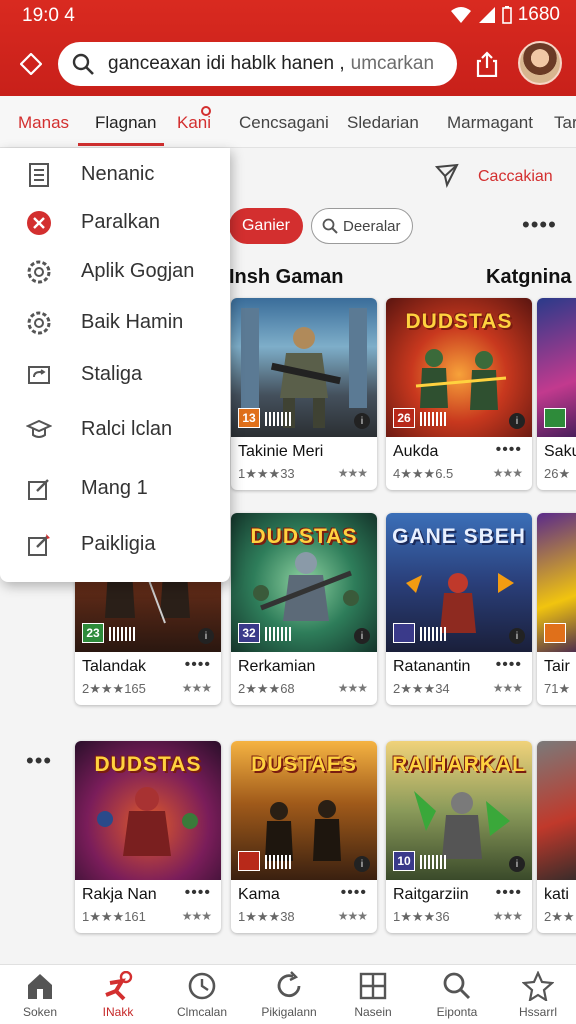 The height and width of the screenshot is (1024, 576). I want to click on menu-item-paralkan: Paralkan, so click(115, 222).